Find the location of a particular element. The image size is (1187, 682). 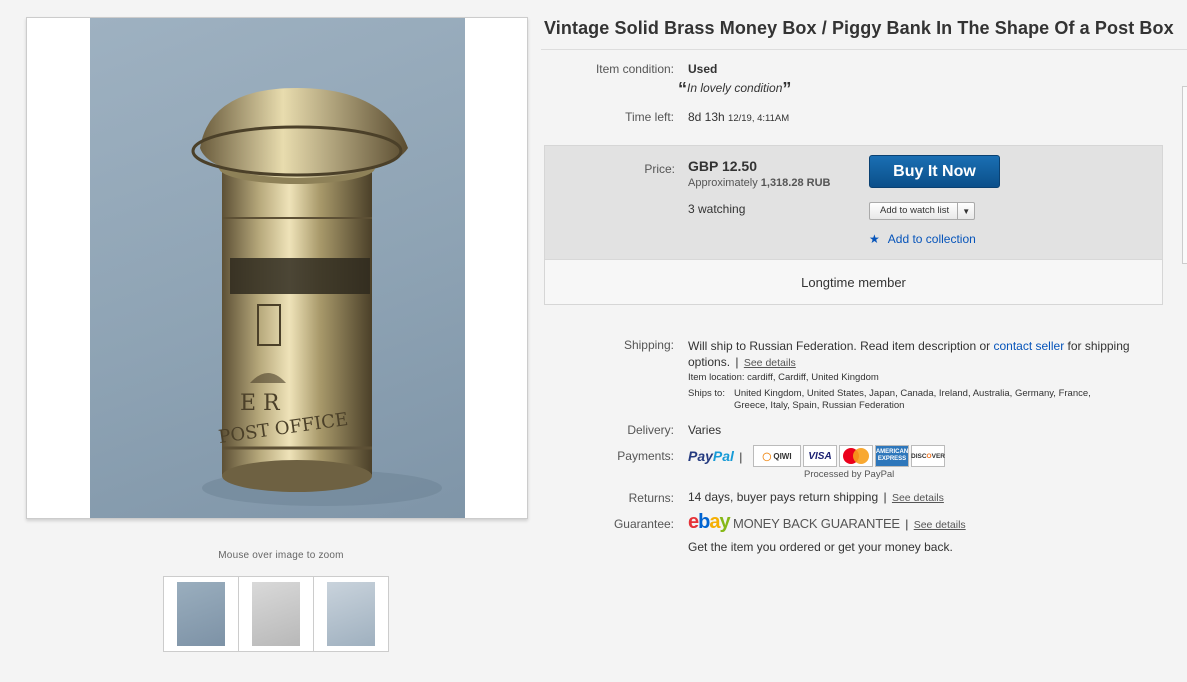

guarantee-info: ebay MONEY BACK GUARANTEE | See details is located at coordinates (827, 522).